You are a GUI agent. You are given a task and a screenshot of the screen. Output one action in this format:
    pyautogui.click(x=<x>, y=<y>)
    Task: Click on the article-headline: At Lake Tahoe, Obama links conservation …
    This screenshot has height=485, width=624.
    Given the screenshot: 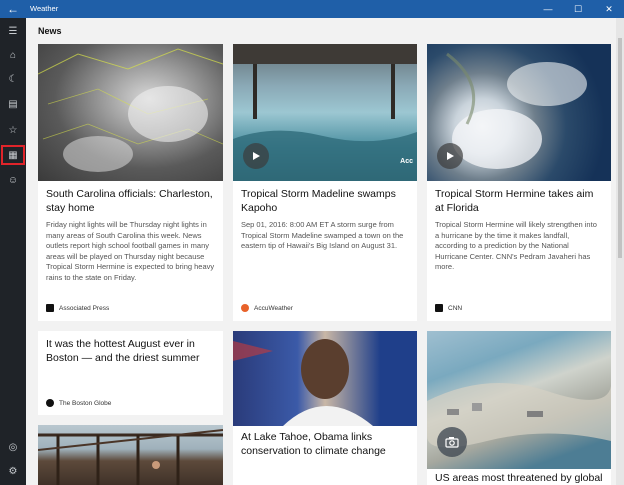 What is the action you would take?
    pyautogui.click(x=313, y=444)
    